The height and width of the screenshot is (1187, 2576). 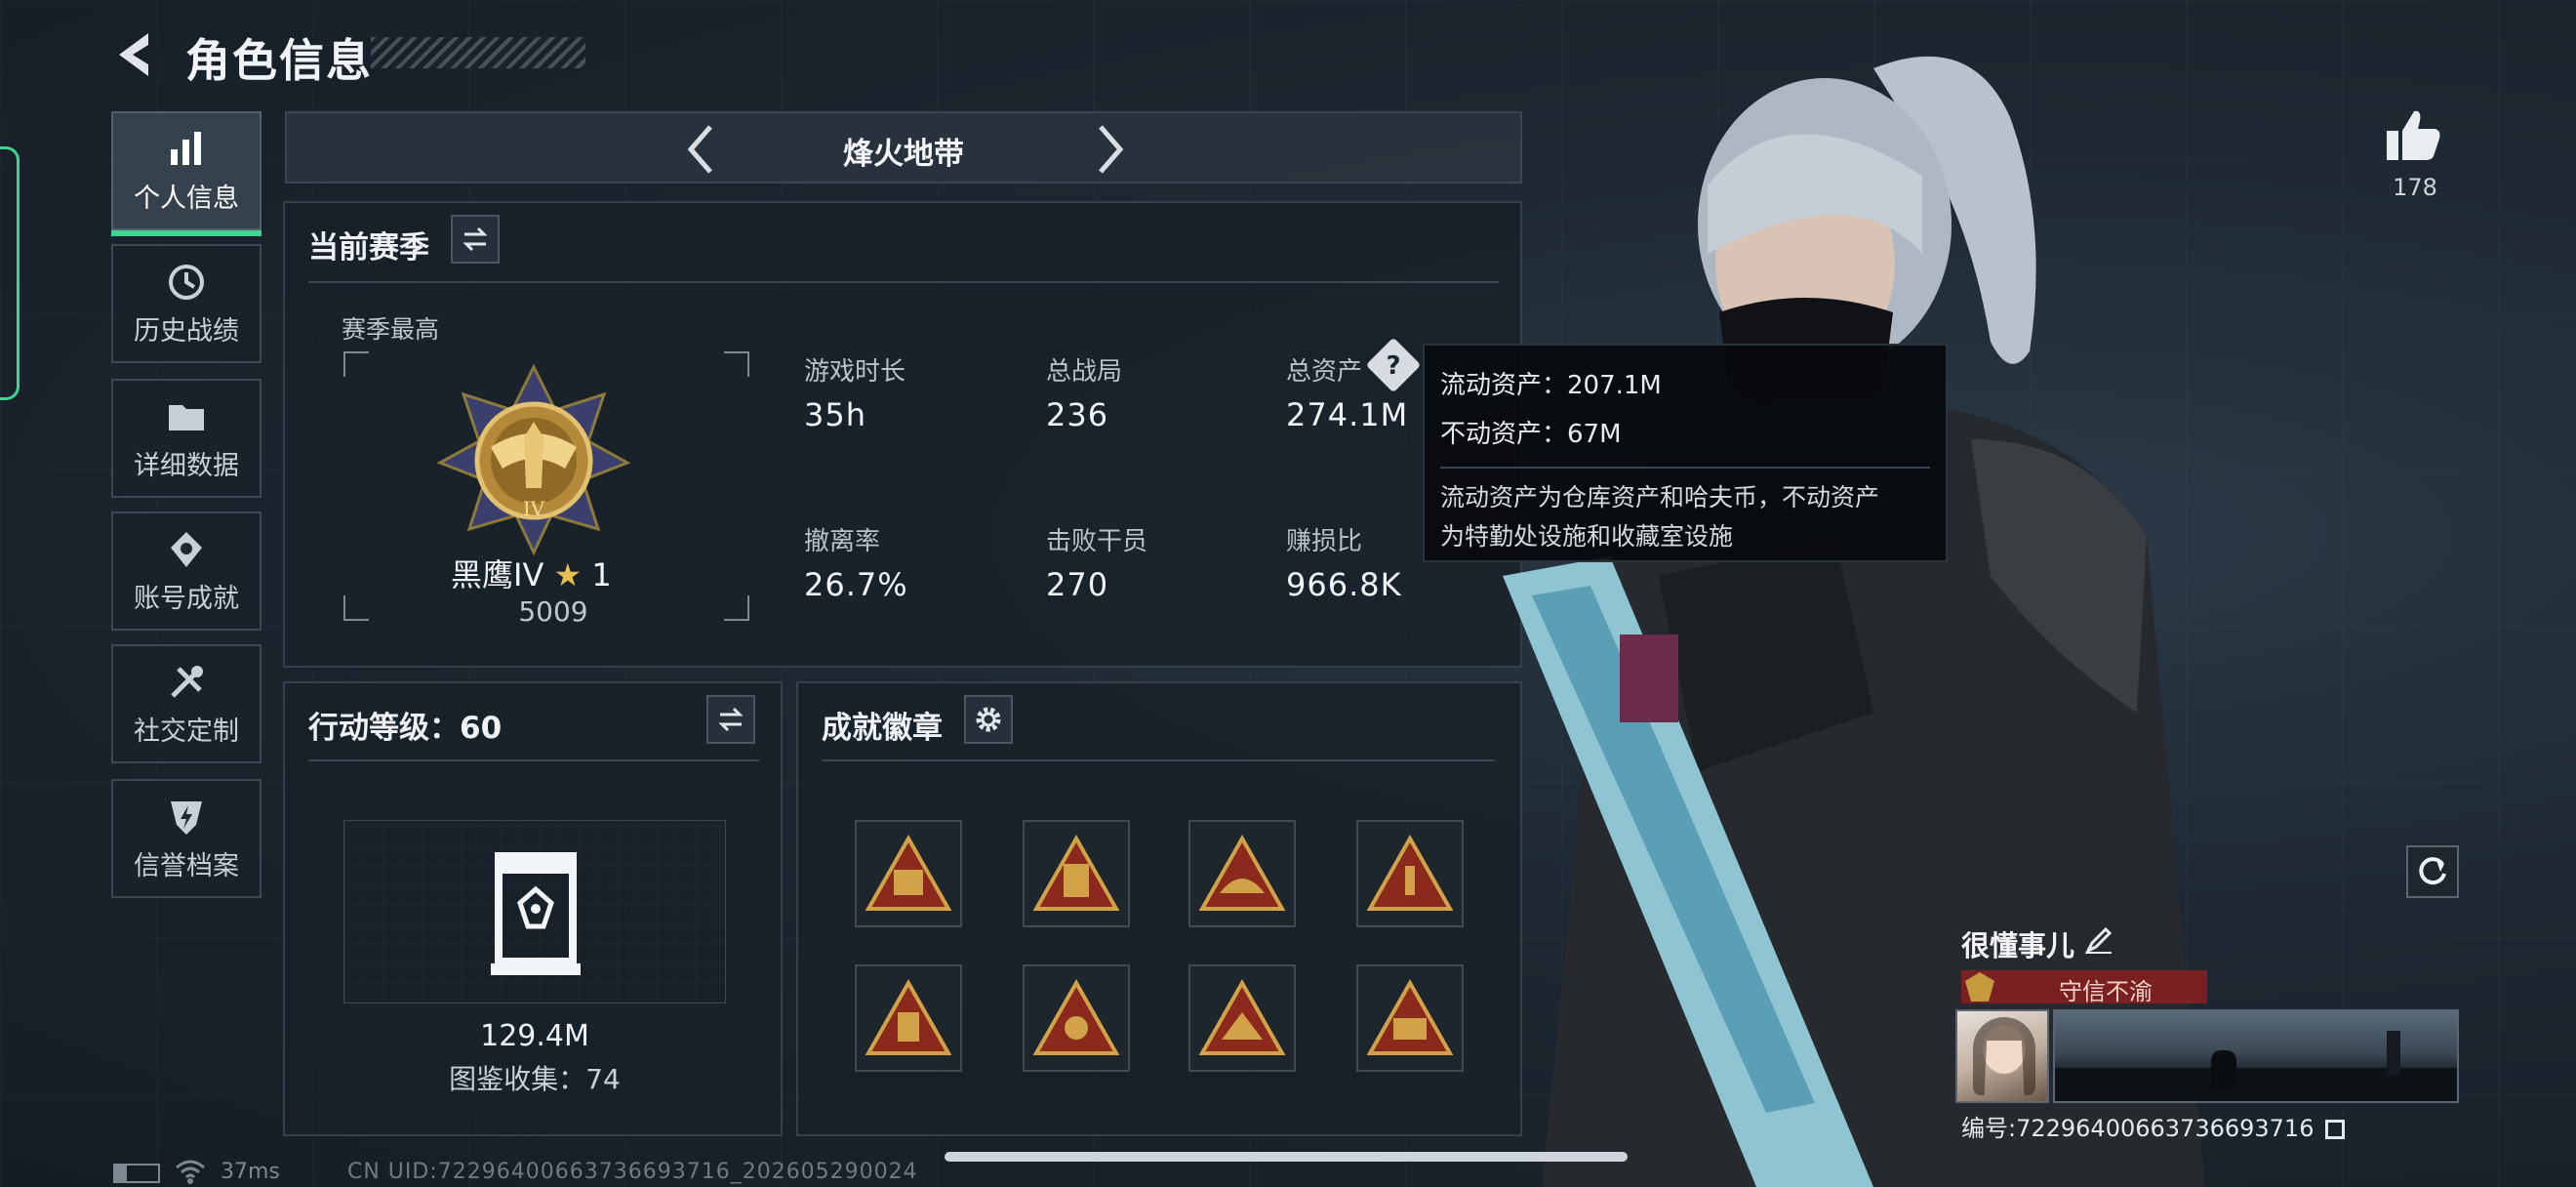 What do you see at coordinates (1347, 414) in the screenshot?
I see `stat-value: 274.1M` at bounding box center [1347, 414].